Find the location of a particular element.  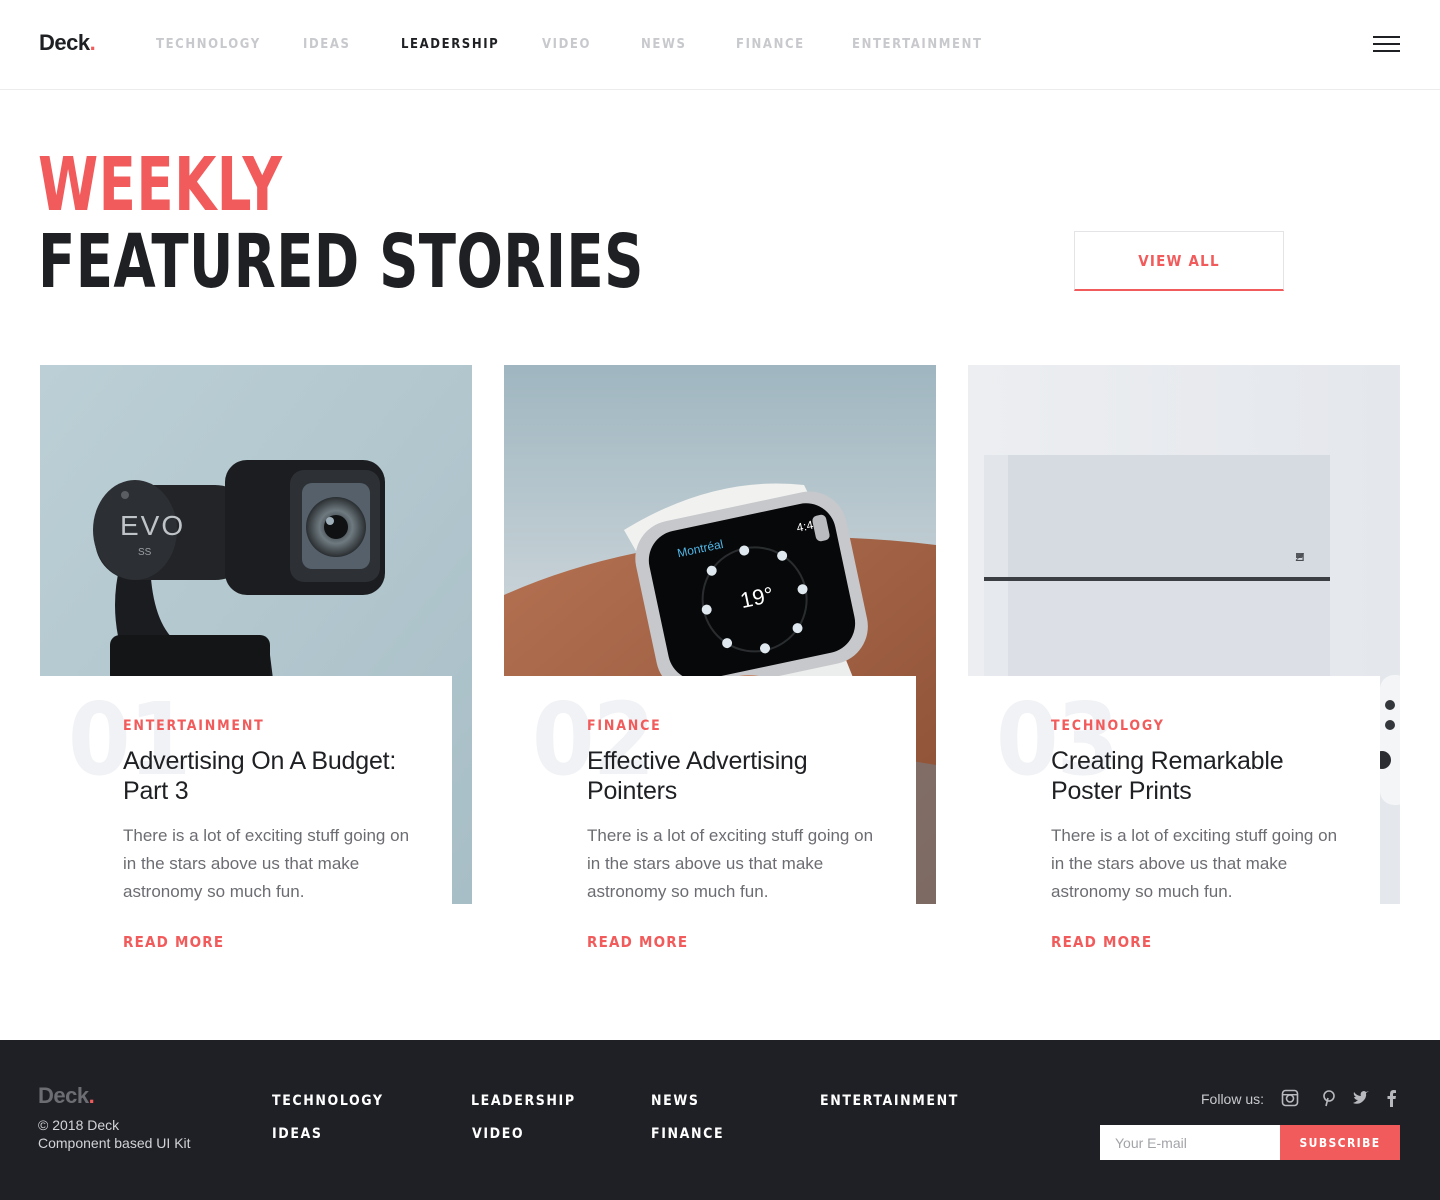

svg-text: SS is located at coordinates (145, 552).